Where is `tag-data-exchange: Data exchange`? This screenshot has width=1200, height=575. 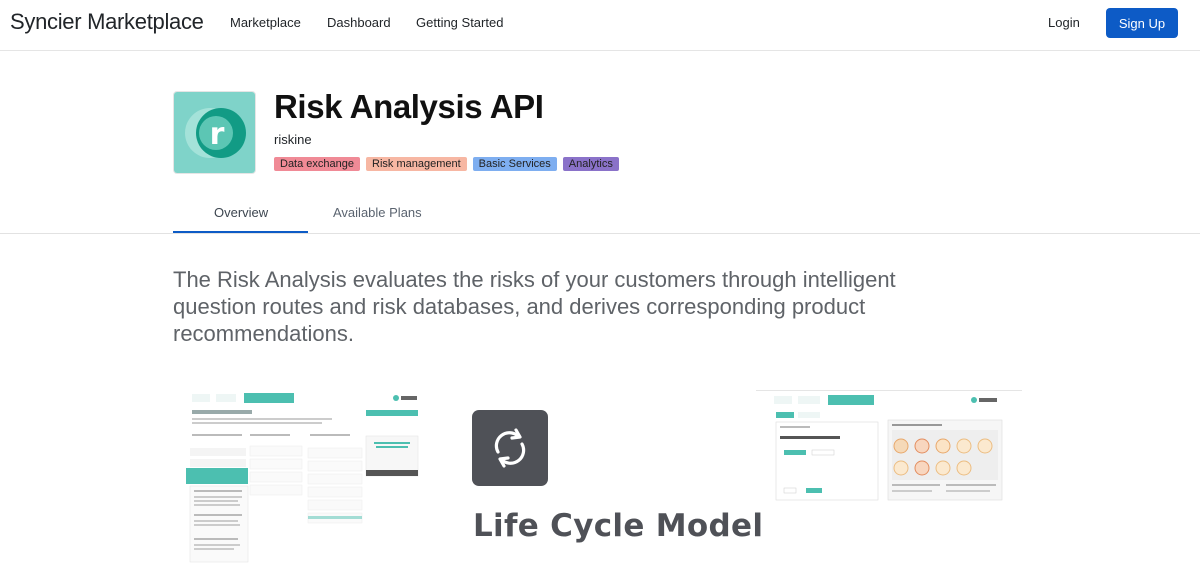
tag-data-exchange: Data exchange is located at coordinates (317, 164).